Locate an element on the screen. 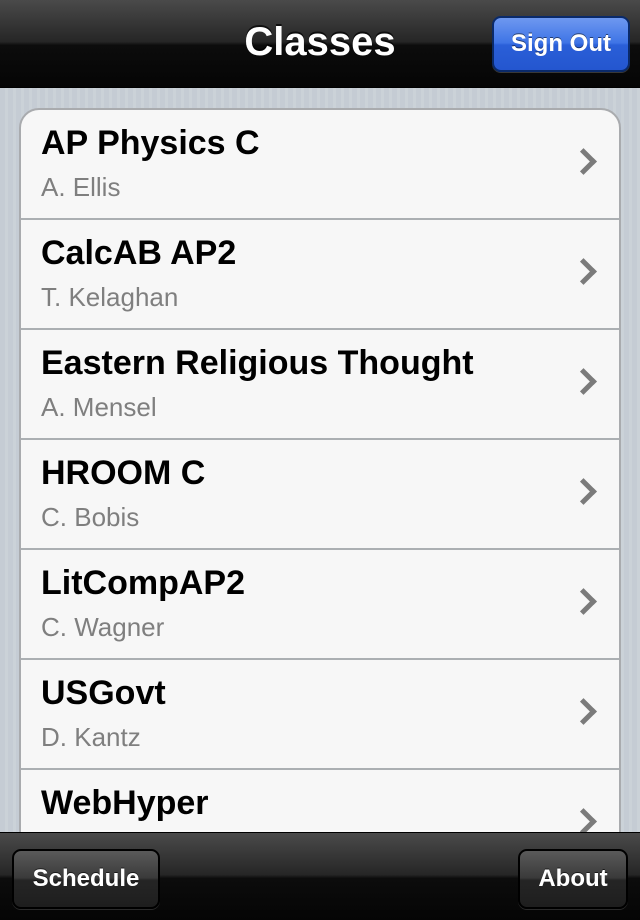  class-name: Eastern Religious Thought is located at coordinates (257, 363).